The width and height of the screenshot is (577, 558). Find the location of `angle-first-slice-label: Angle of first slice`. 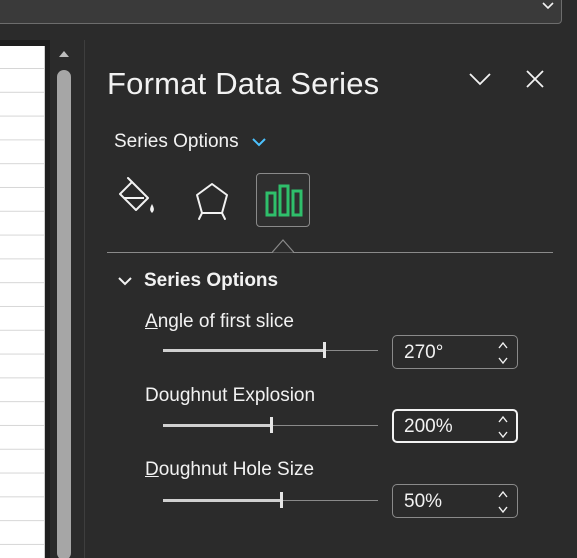

angle-first-slice-label: Angle of first slice is located at coordinates (219, 322).